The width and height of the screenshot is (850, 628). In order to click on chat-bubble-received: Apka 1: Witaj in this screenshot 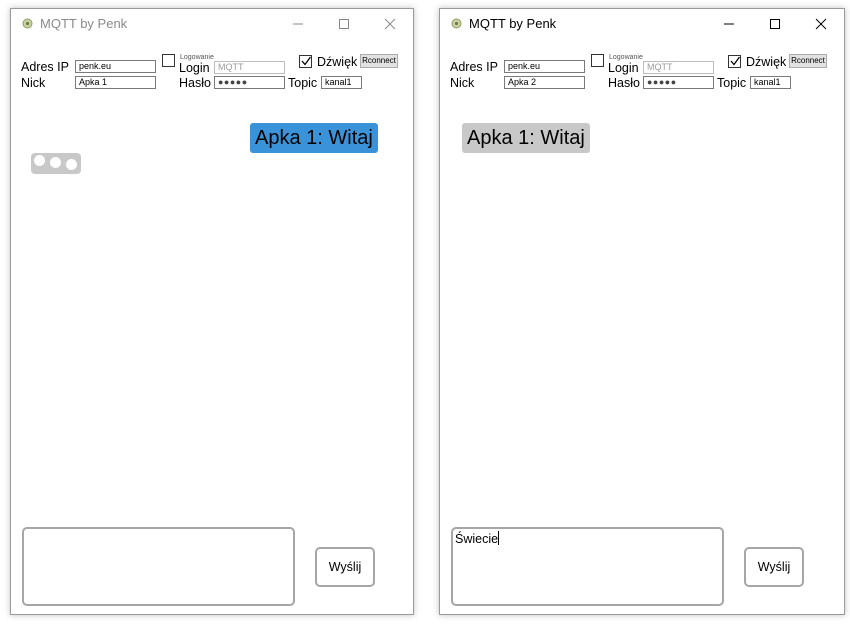, I will do `click(526, 138)`.